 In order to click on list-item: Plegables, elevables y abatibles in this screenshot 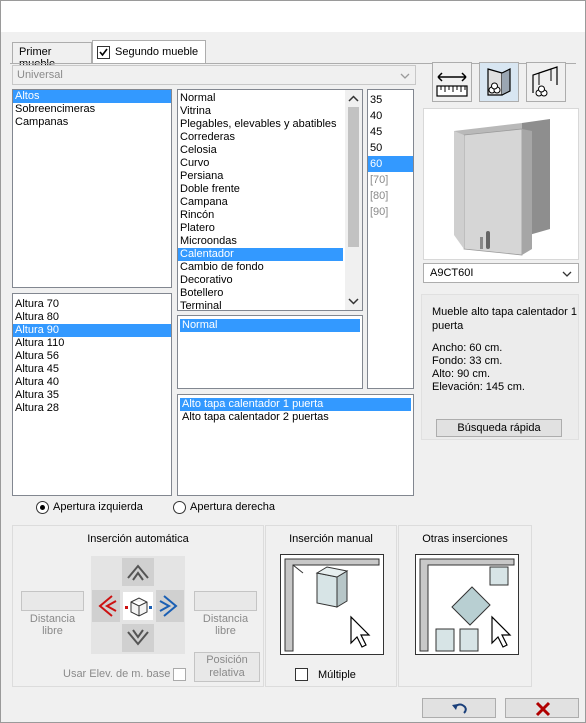, I will do `click(270, 124)`.